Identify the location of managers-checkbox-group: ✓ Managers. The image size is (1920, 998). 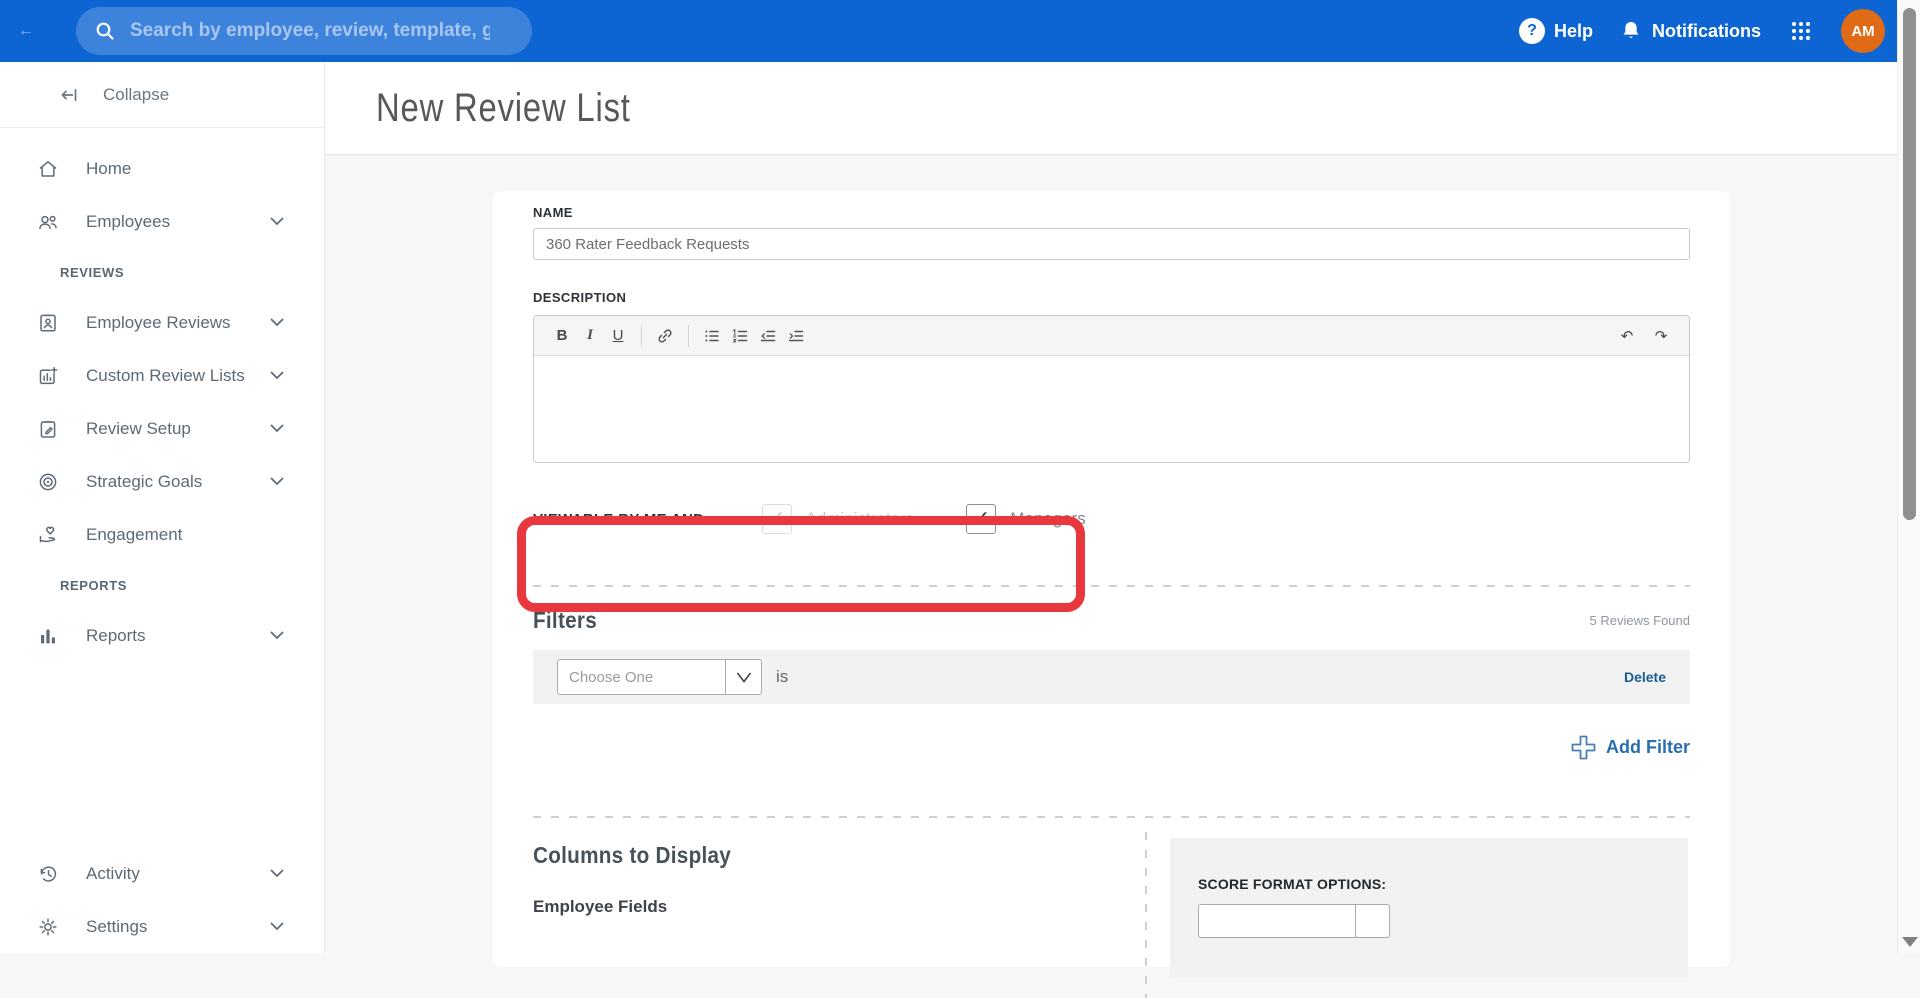
(1026, 519).